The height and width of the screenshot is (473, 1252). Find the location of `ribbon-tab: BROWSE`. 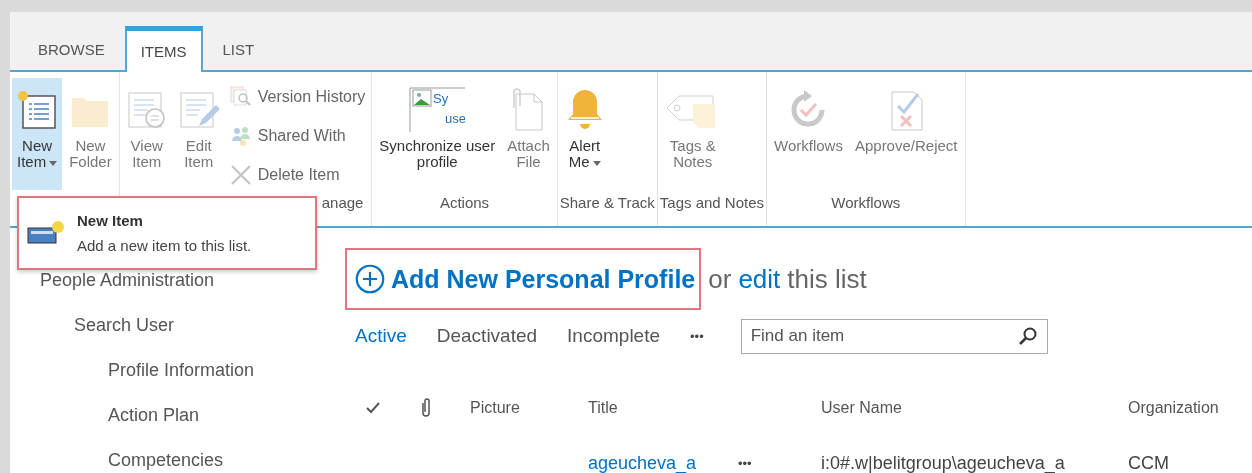

ribbon-tab: BROWSE is located at coordinates (71, 49).